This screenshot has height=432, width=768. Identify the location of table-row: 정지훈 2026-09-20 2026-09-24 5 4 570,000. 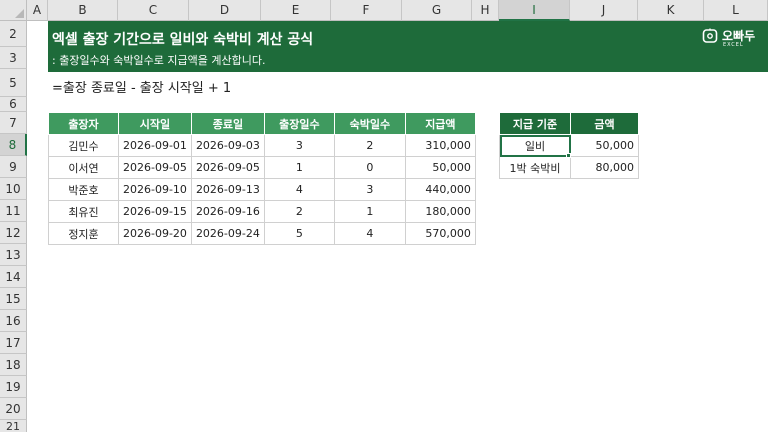
(262, 233).